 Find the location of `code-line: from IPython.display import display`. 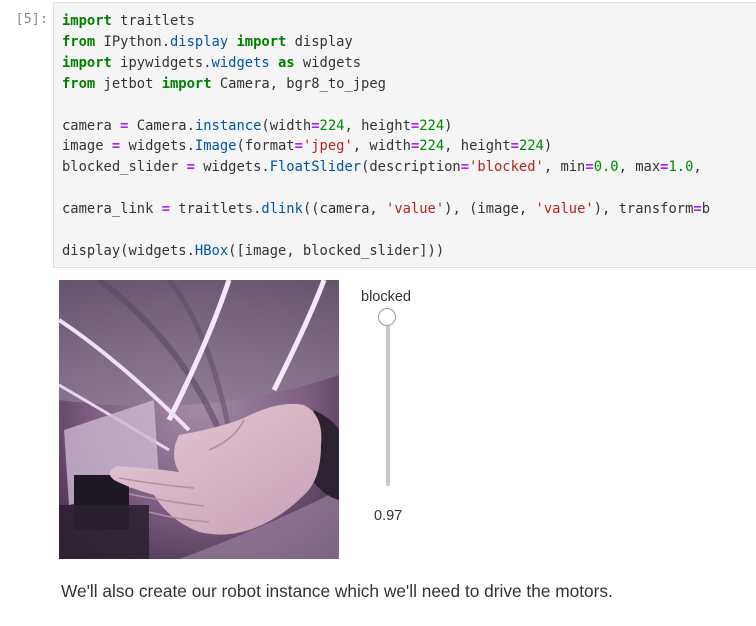

code-line: from IPython.display import display is located at coordinates (207, 42).